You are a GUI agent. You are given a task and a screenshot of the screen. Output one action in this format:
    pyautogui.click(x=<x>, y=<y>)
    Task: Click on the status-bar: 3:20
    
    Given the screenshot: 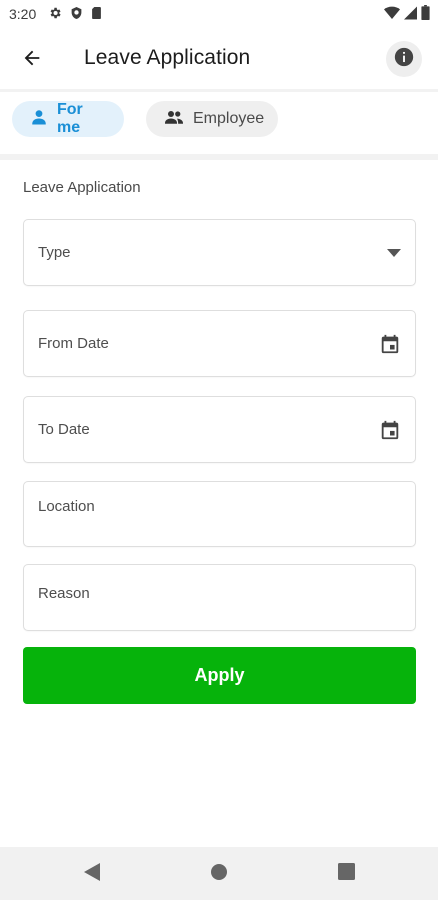 What is the action you would take?
    pyautogui.click(x=219, y=14)
    